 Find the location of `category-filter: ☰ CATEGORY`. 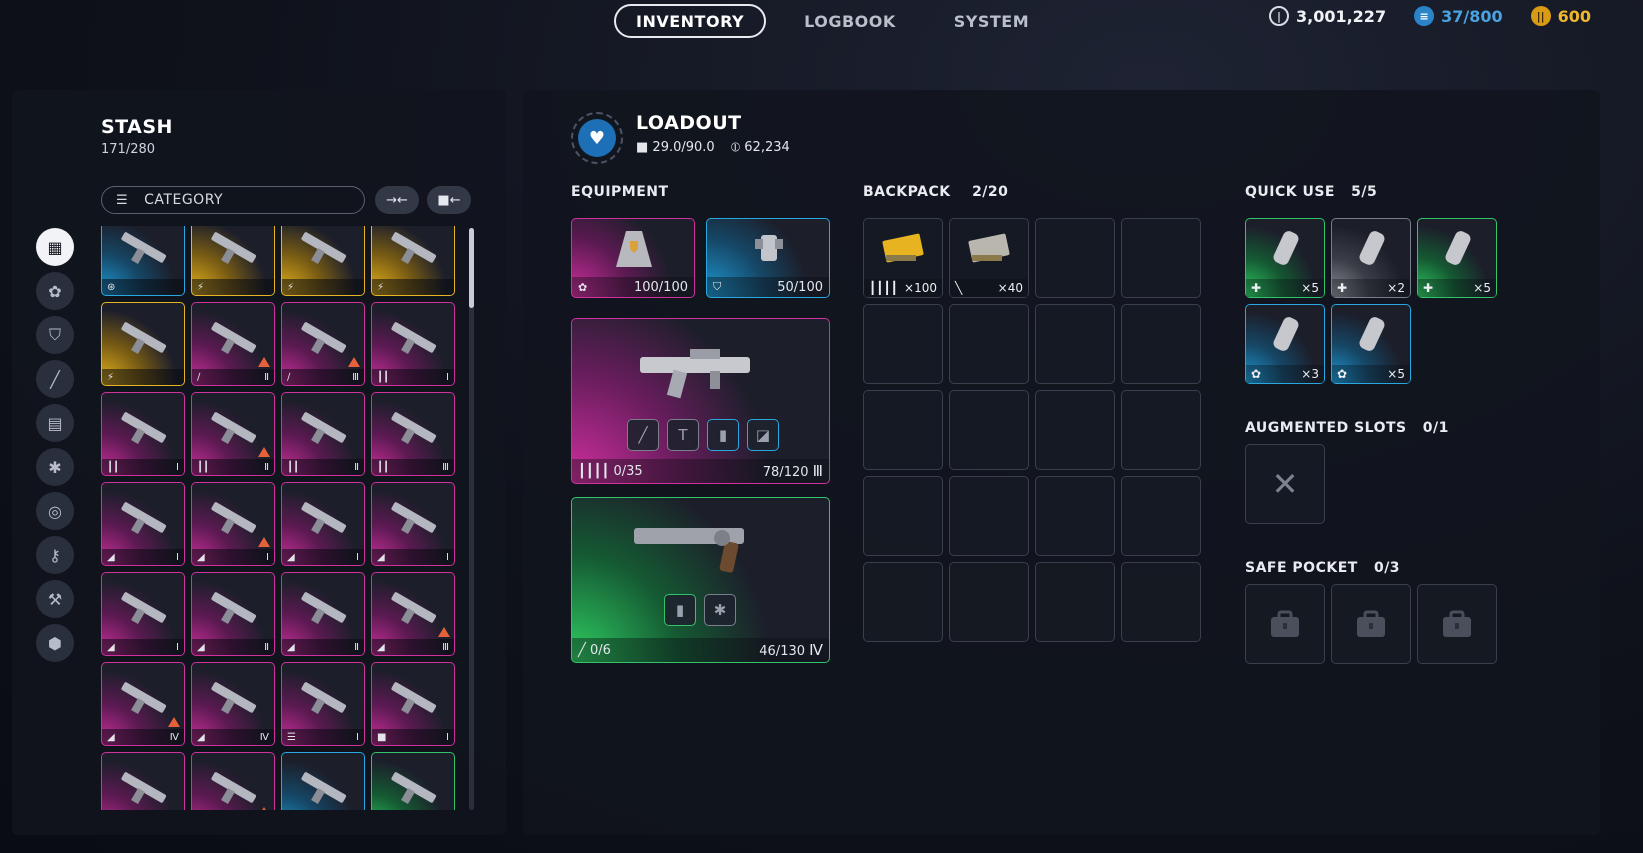

category-filter: ☰ CATEGORY is located at coordinates (233, 200).